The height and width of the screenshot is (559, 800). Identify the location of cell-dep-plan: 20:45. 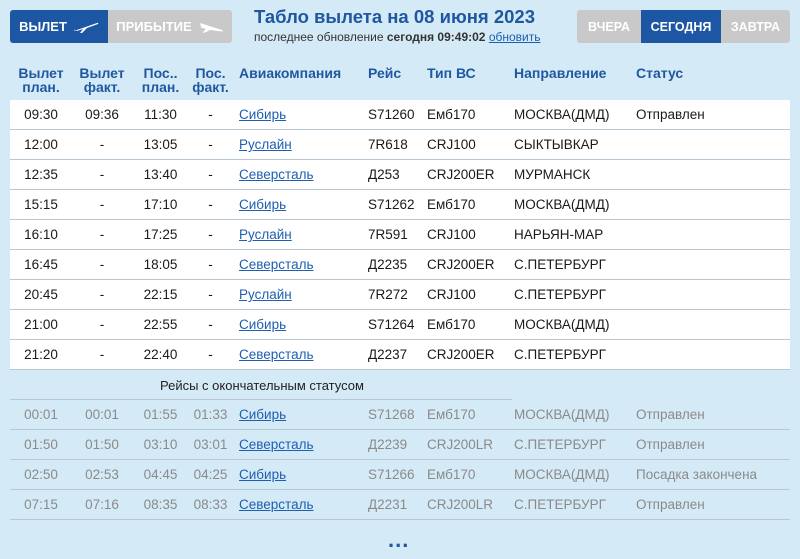
(41, 294).